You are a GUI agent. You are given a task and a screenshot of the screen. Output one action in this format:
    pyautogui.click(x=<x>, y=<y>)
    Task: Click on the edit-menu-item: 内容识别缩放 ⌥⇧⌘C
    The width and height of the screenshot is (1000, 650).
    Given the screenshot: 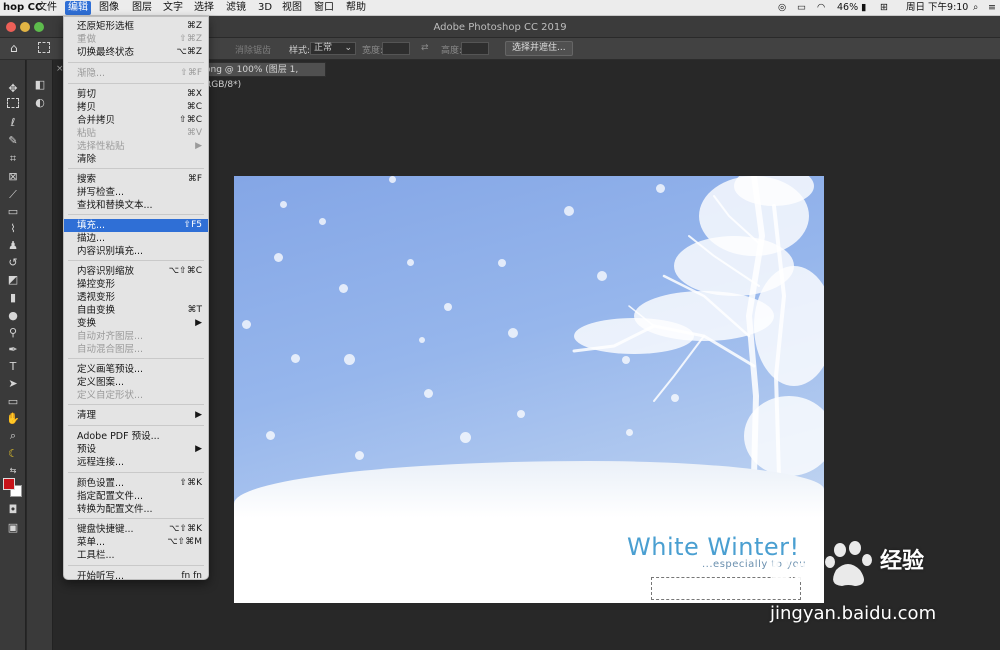 What is the action you would take?
    pyautogui.click(x=136, y=271)
    